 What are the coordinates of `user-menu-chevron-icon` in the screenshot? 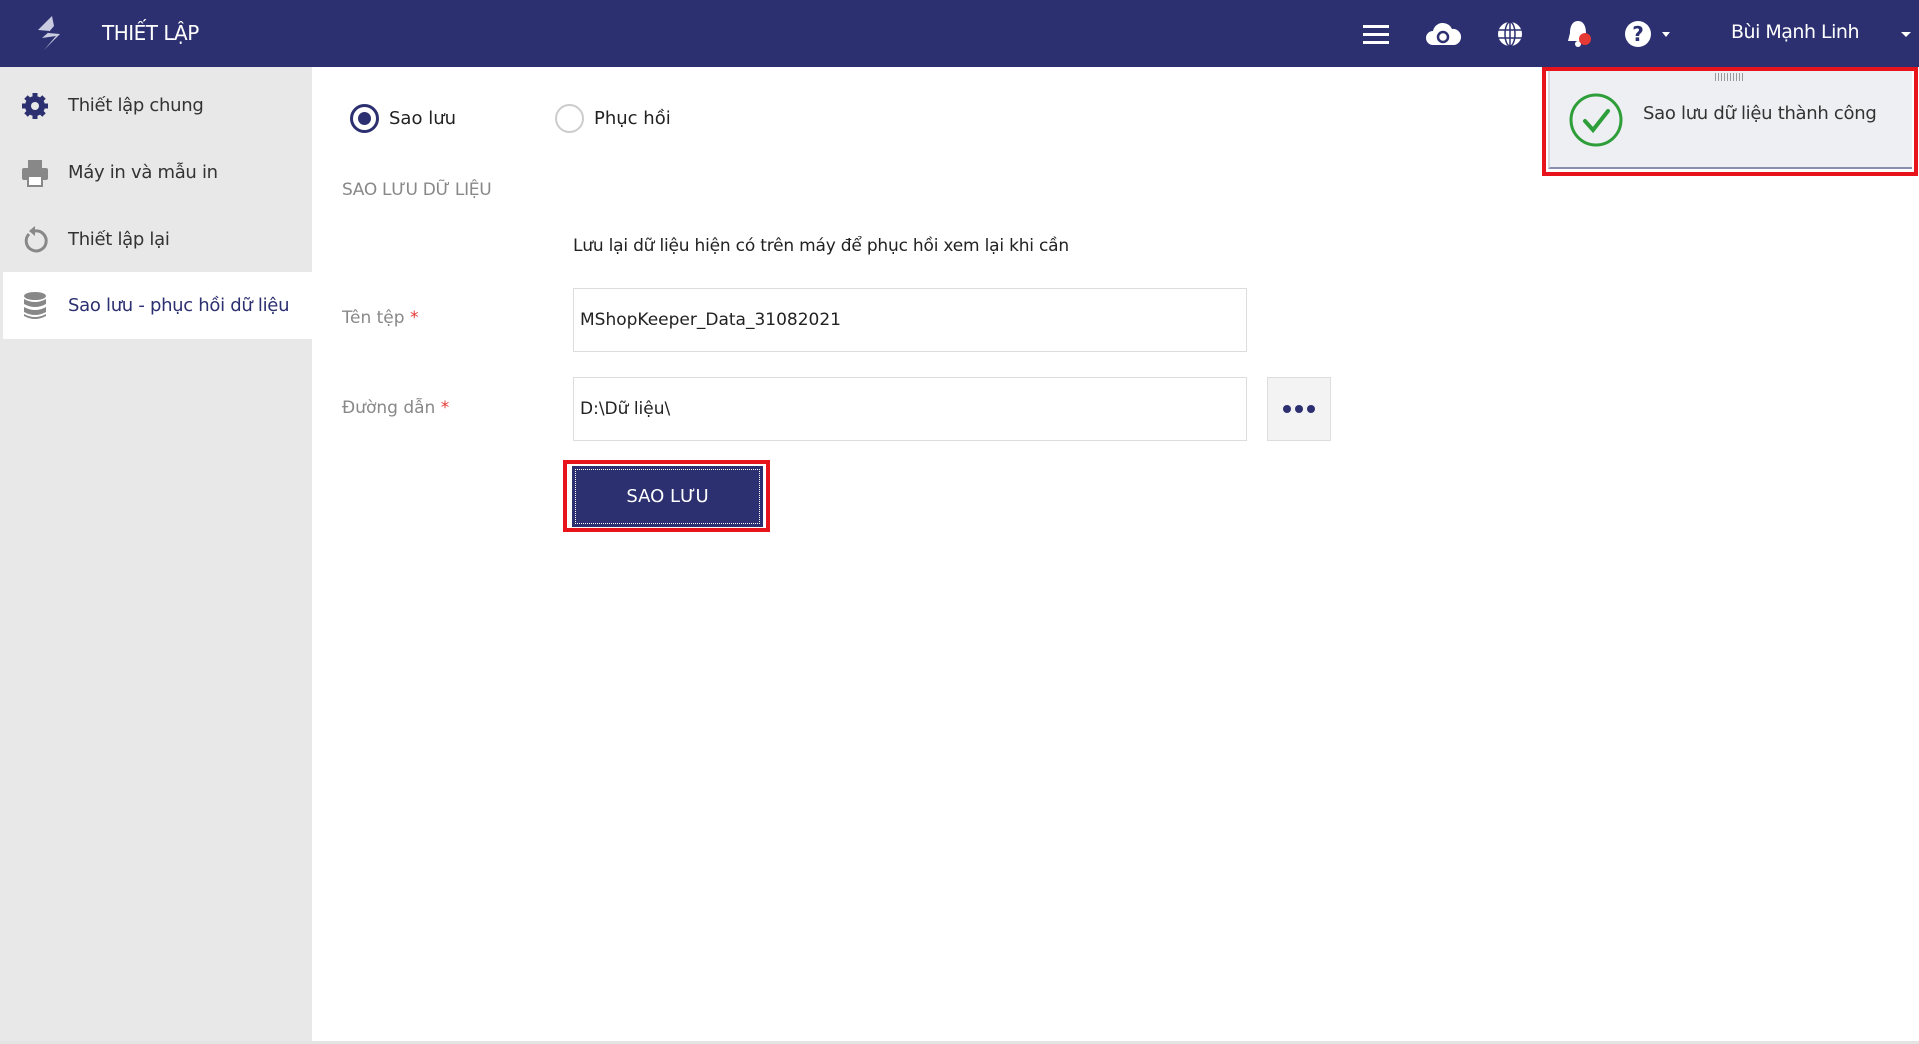 It's located at (1907, 34).